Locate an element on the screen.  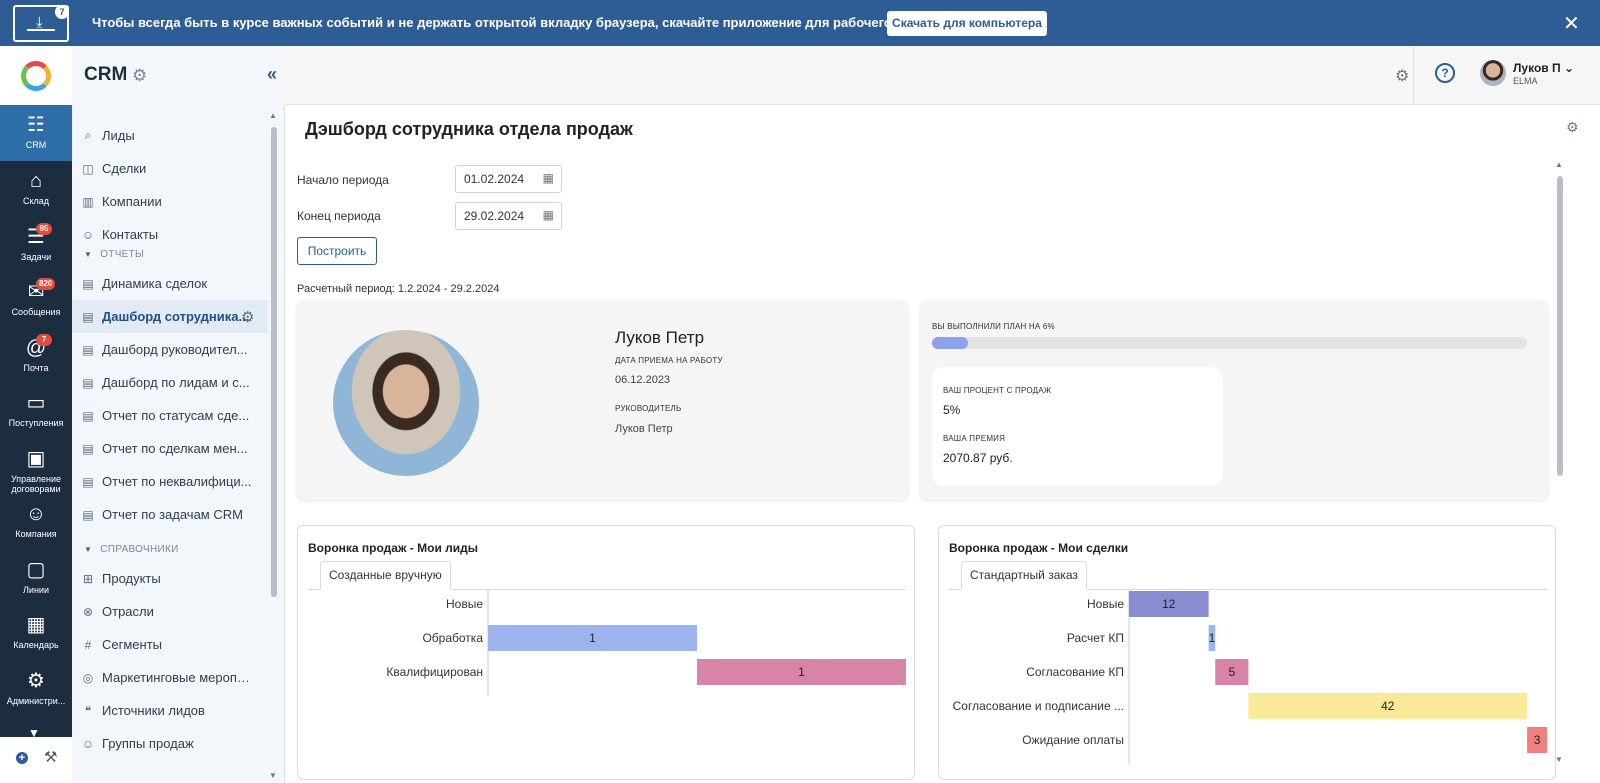
chevron-down-icon: ⌄ is located at coordinates (1569, 68).